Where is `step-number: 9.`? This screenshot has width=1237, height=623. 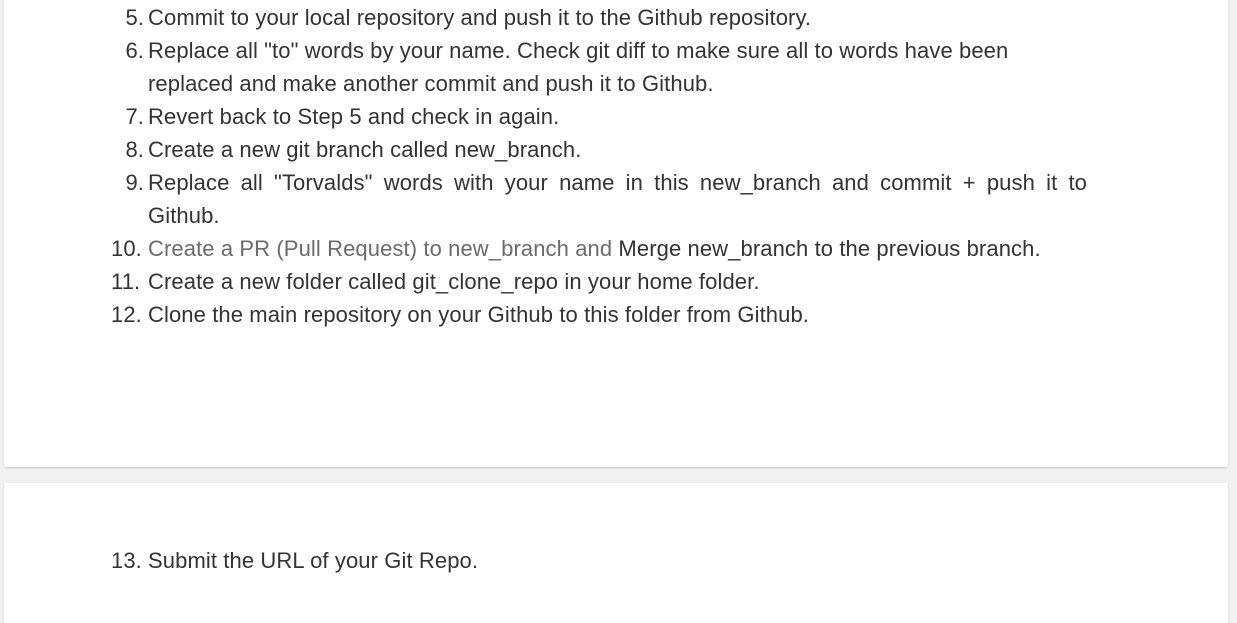
step-number: 9. is located at coordinates (134, 182).